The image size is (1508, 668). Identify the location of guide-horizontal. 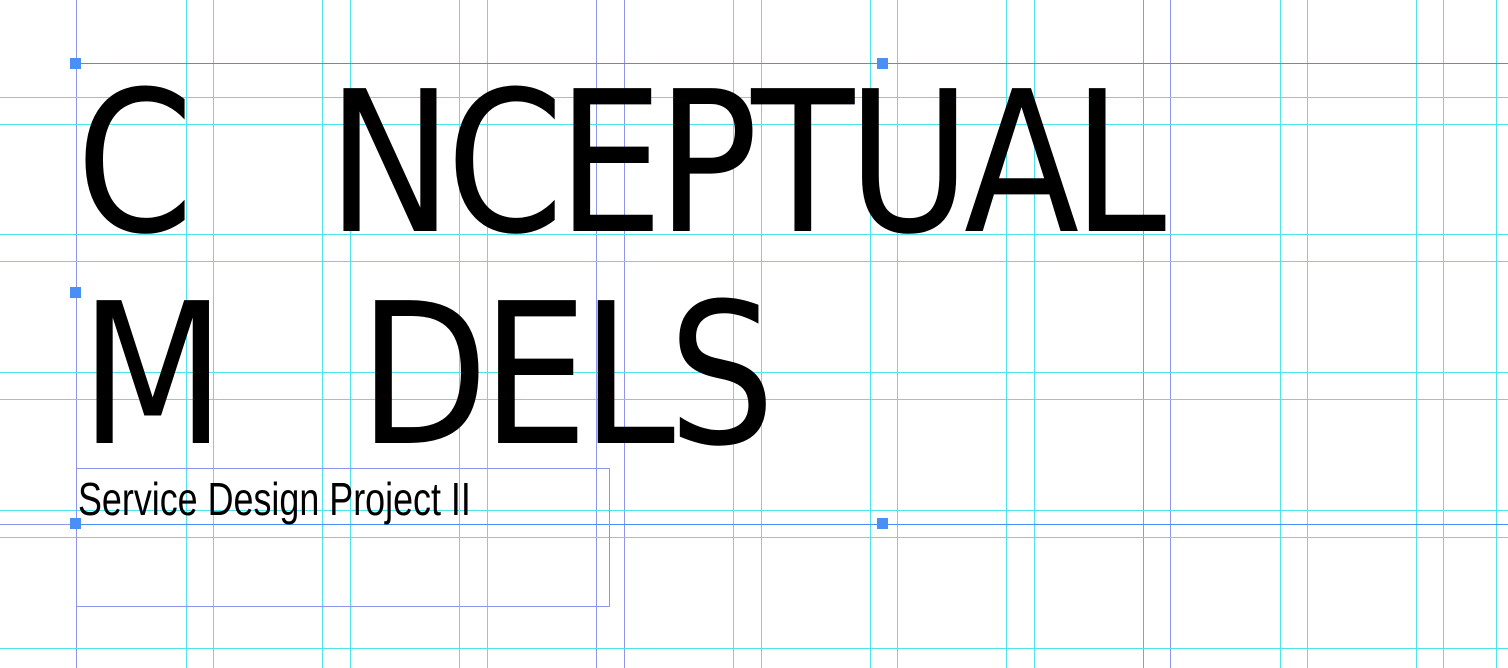
(754, 648).